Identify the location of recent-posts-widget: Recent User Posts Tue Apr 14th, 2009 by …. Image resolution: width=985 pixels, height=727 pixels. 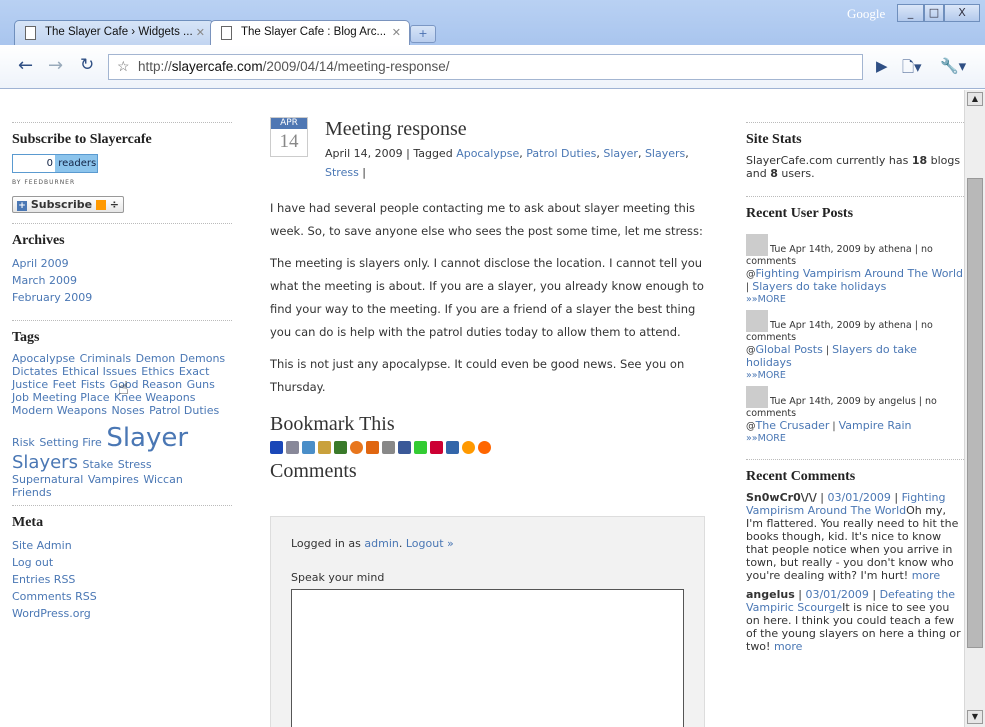
(855, 320).